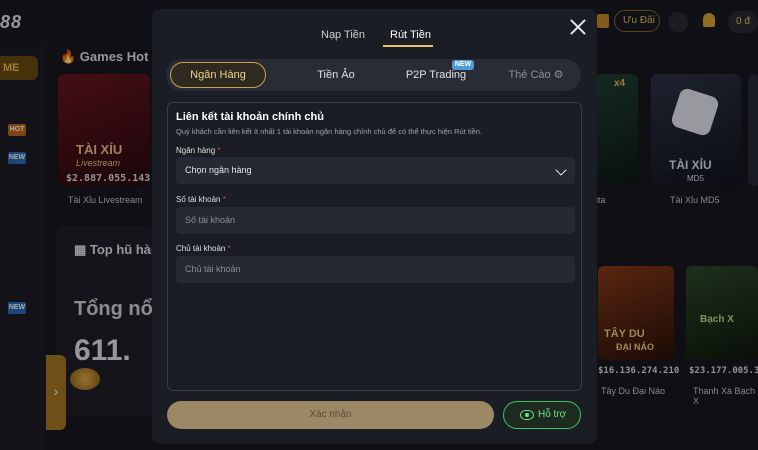 This screenshot has height=450, width=758. I want to click on account-holder-label: Chủ tài khoản *, so click(203, 248).